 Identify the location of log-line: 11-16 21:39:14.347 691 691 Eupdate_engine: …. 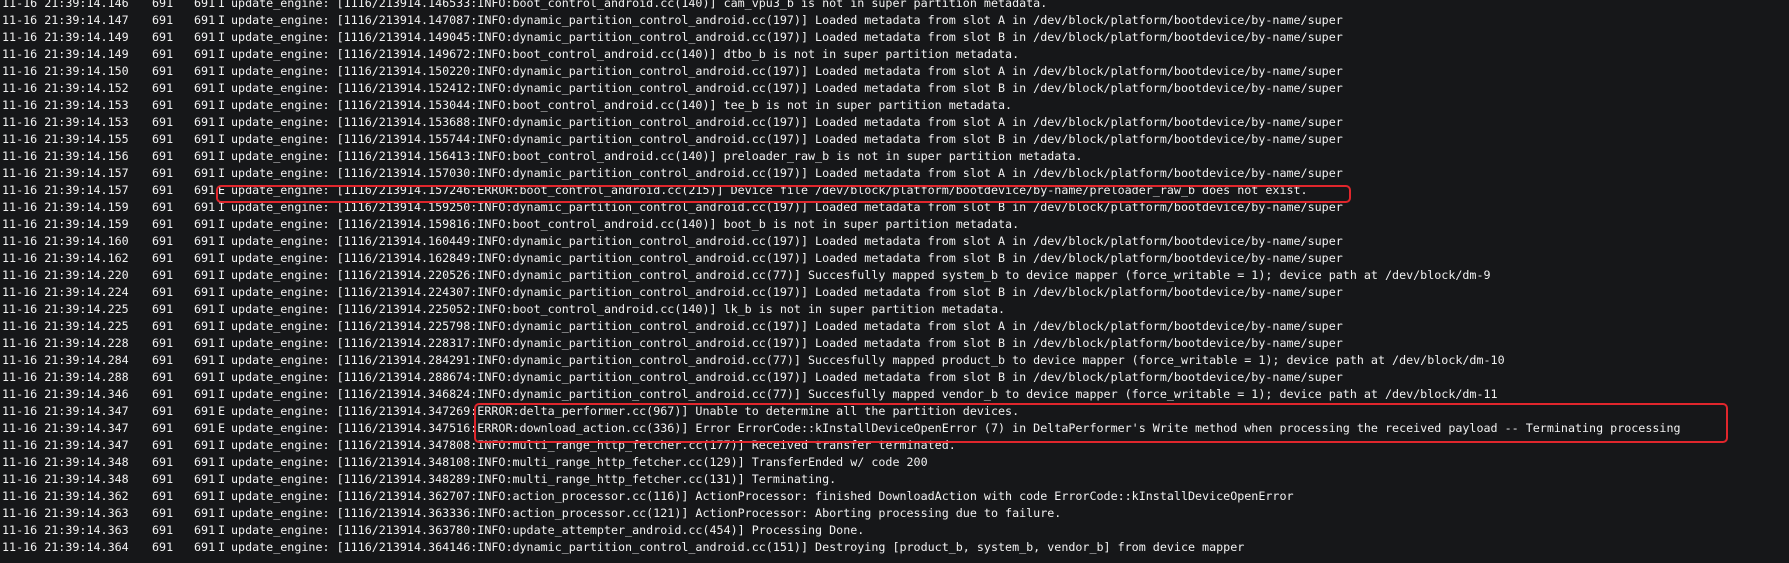
(841, 428).